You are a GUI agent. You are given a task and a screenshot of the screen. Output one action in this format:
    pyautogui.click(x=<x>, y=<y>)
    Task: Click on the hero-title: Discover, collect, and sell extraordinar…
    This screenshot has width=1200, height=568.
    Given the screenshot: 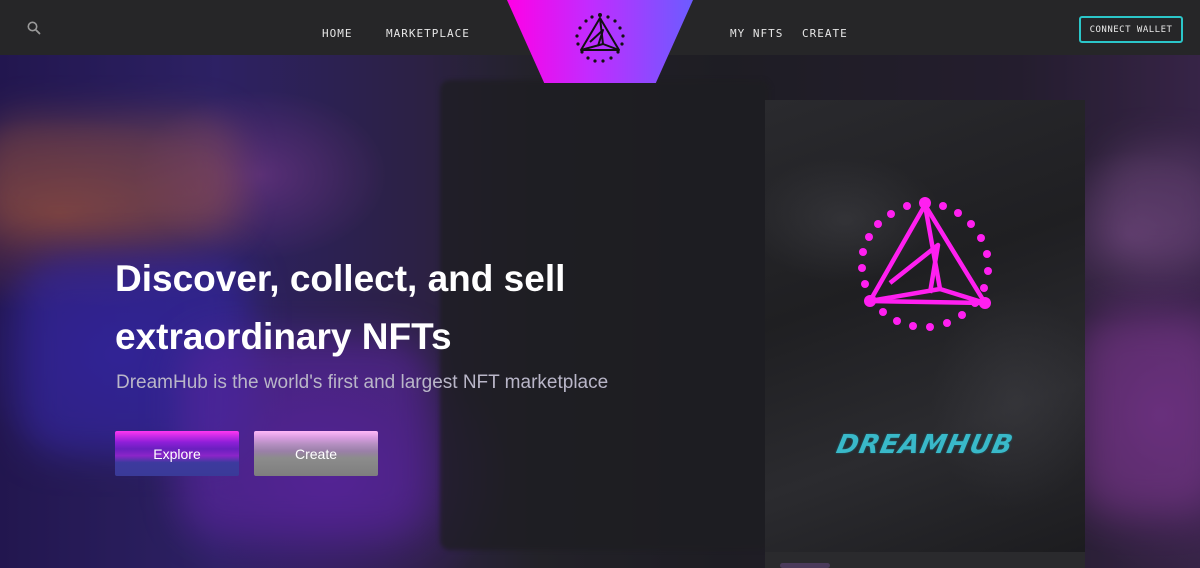 What is the action you would take?
    pyautogui.click(x=395, y=308)
    